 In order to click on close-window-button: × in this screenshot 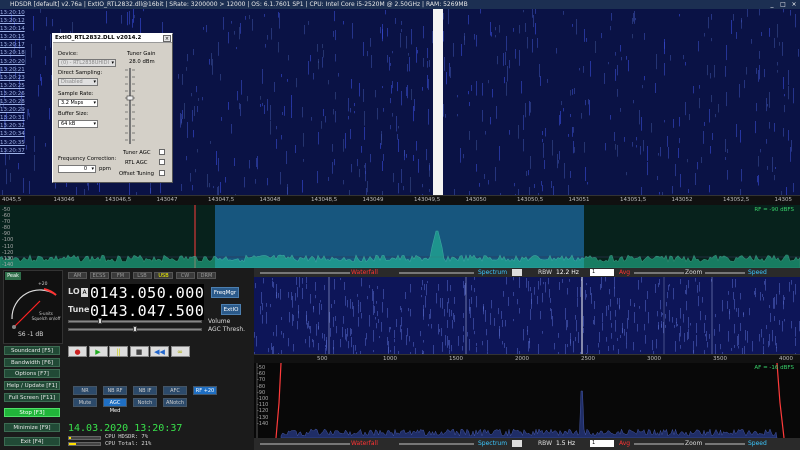, I will do `click(794, 4)`.